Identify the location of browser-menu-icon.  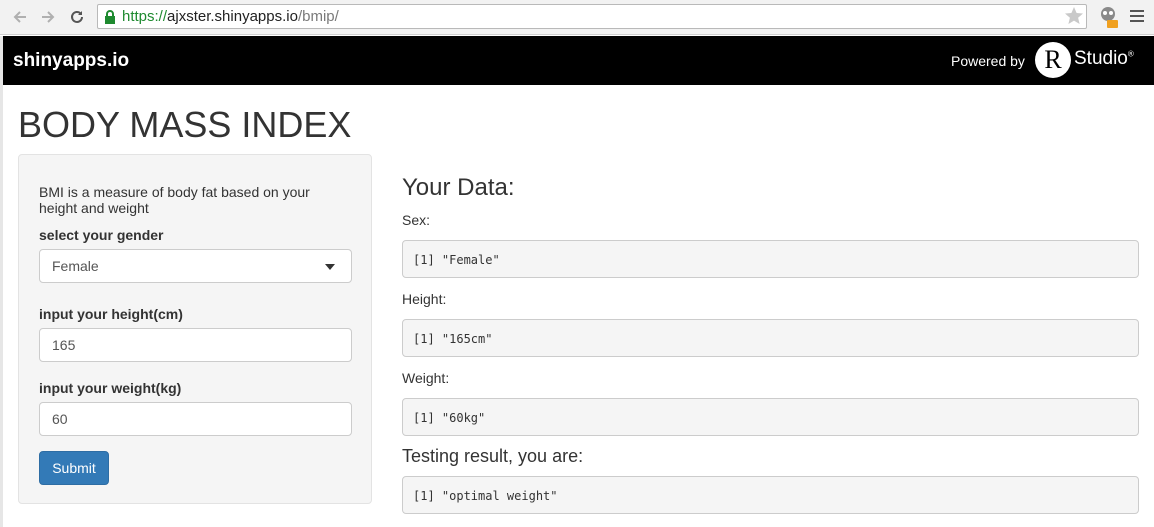
(1137, 17).